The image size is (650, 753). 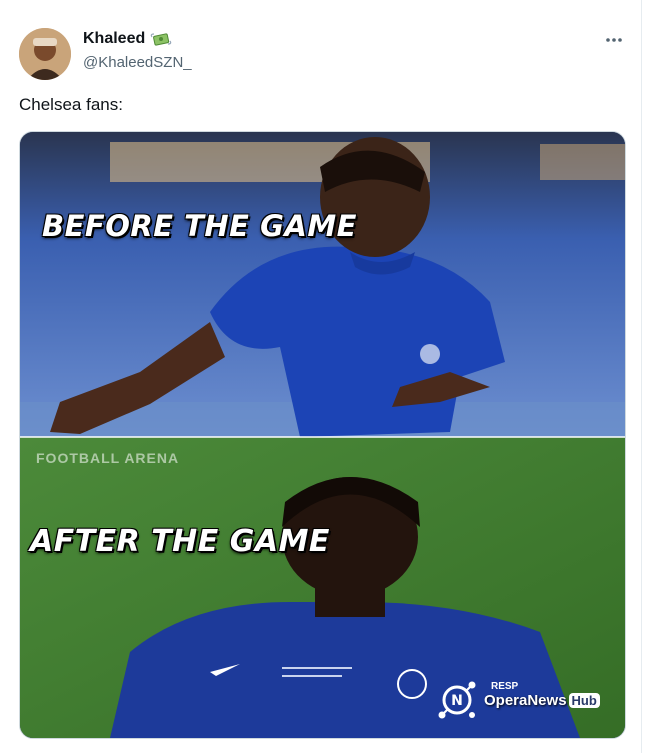 I want to click on more-options-icon, so click(x=614, y=40).